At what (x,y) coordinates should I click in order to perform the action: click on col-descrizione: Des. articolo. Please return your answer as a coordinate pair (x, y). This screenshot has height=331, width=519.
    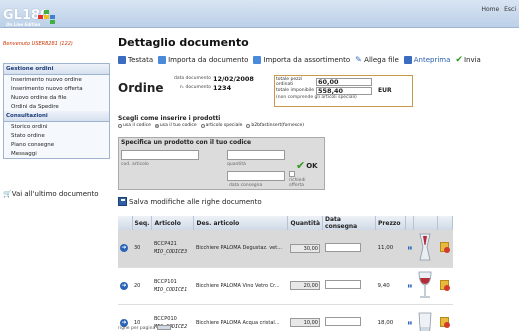
    Looking at the image, I should click on (241, 223).